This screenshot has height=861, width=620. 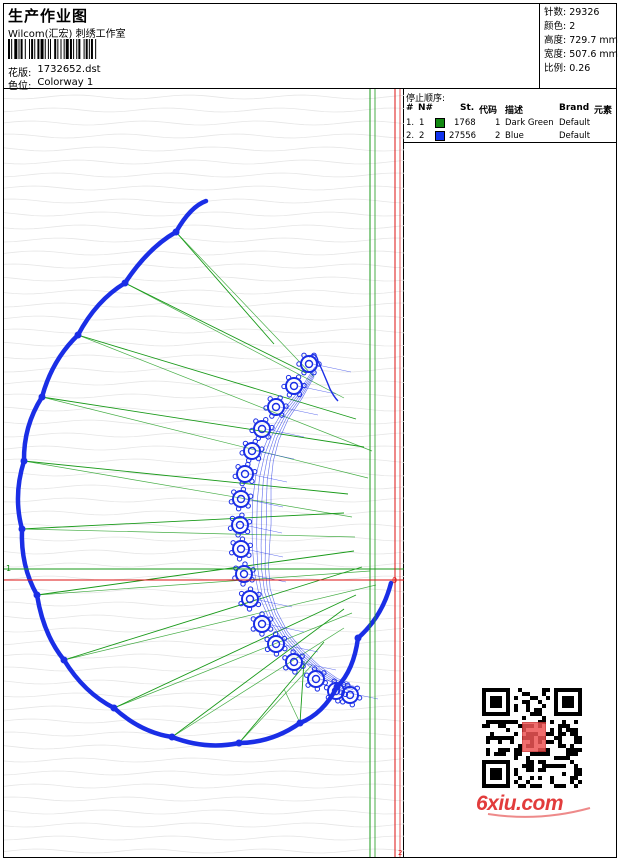 I want to click on origin-marker-left: 1, so click(x=8, y=568).